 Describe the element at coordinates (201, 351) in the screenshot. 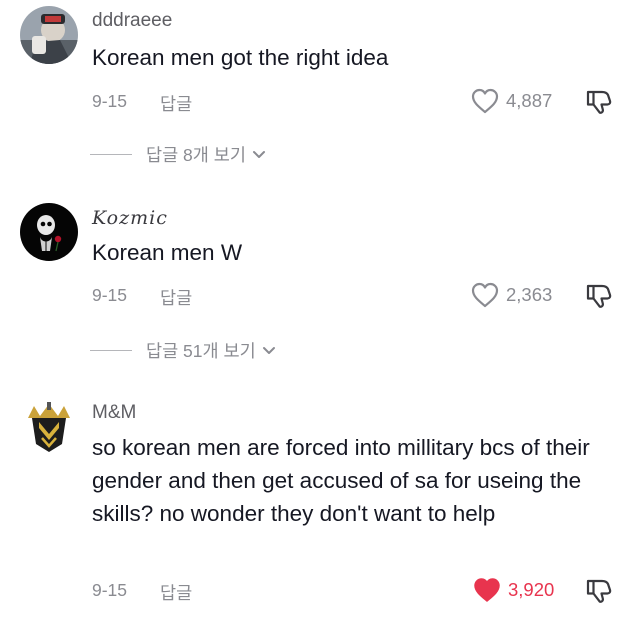

I see `view-replies-label: 답글 51개 보기` at that location.